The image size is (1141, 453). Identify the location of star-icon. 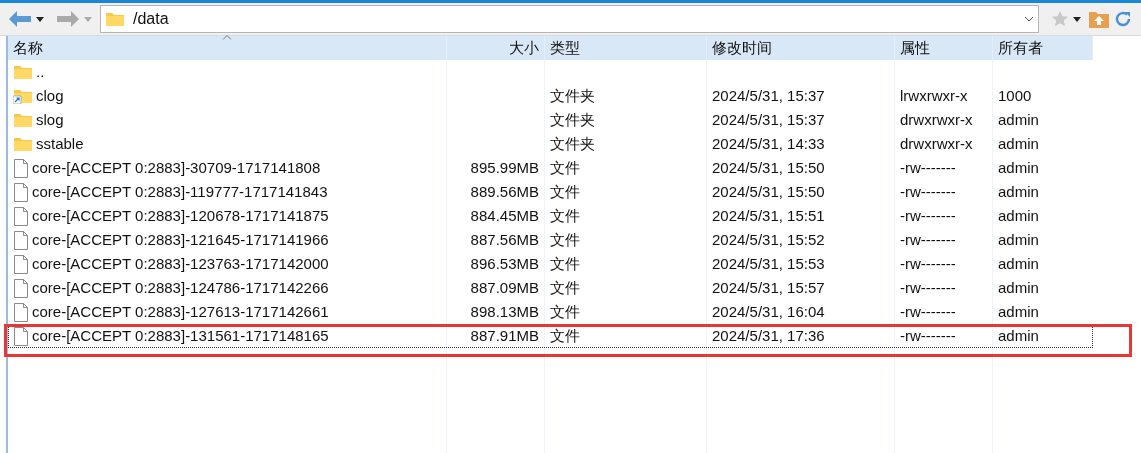
(1060, 19).